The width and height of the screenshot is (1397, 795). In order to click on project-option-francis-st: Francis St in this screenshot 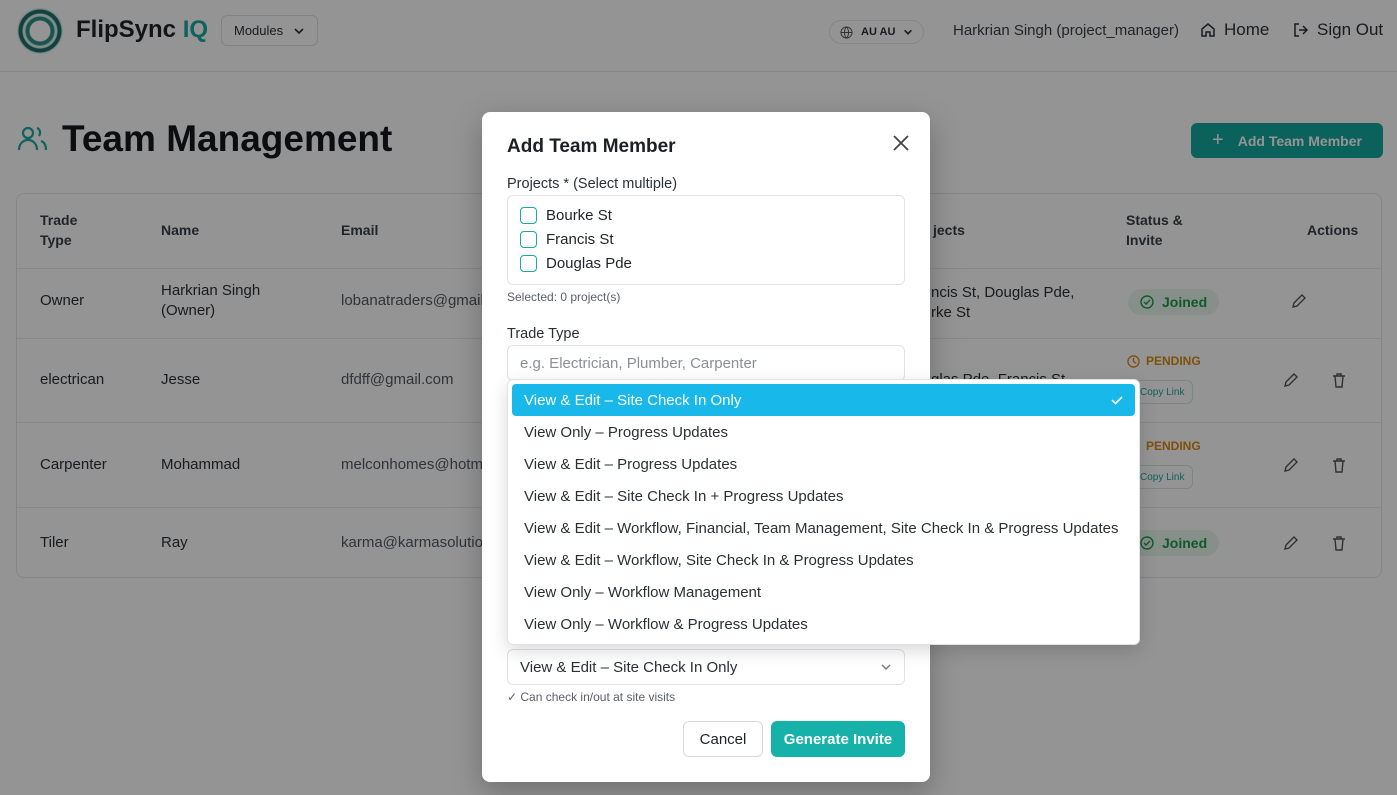, I will do `click(567, 239)`.